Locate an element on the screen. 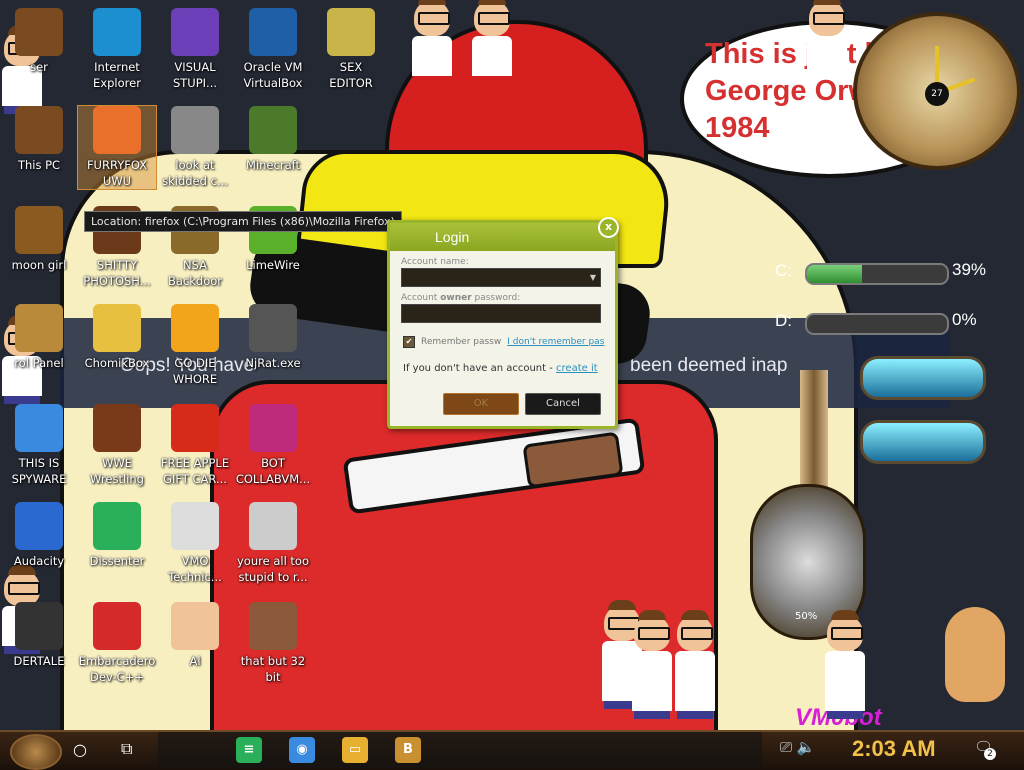 This screenshot has height=770, width=1024. task-view-icon: ⧉ is located at coordinates (126, 749).